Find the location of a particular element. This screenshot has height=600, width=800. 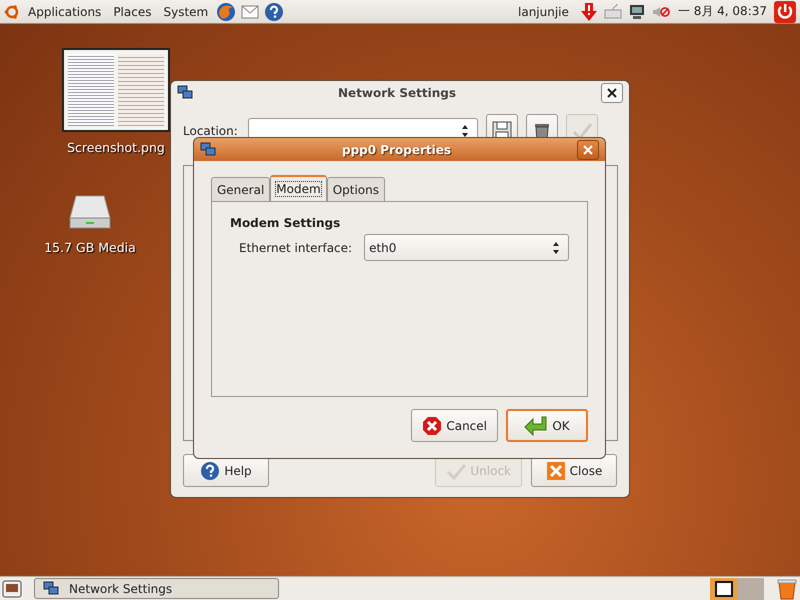

location-label: Location: is located at coordinates (210, 131).